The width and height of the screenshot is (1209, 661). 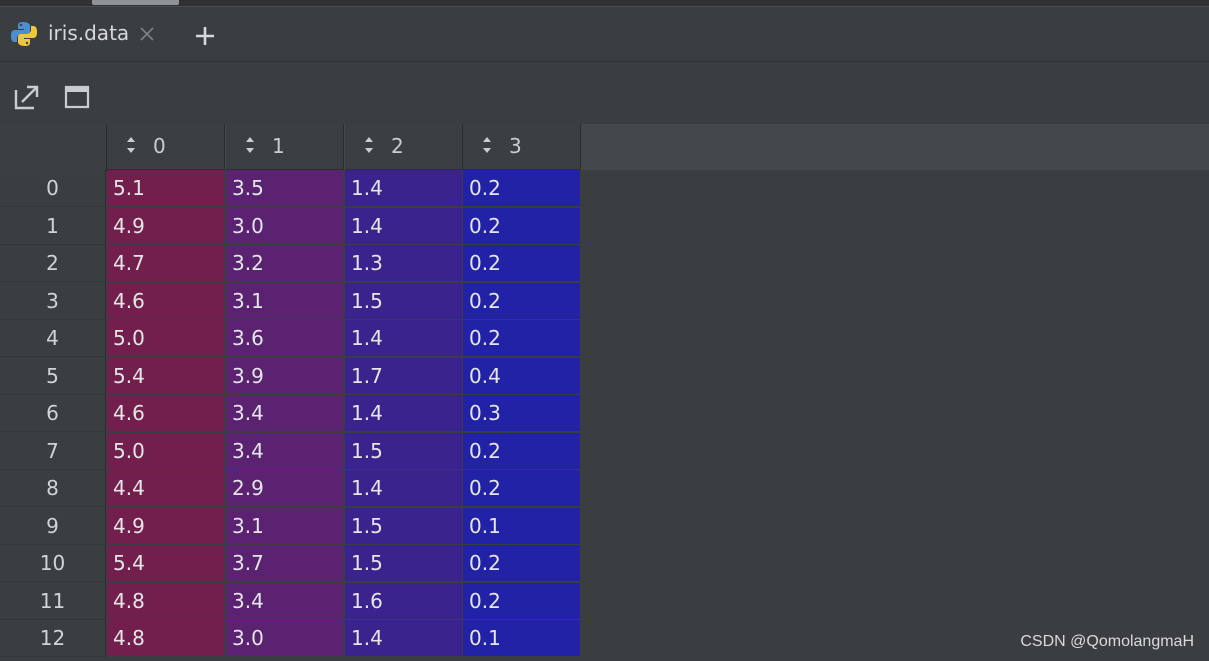 I want to click on row-index: 10, so click(x=53, y=563).